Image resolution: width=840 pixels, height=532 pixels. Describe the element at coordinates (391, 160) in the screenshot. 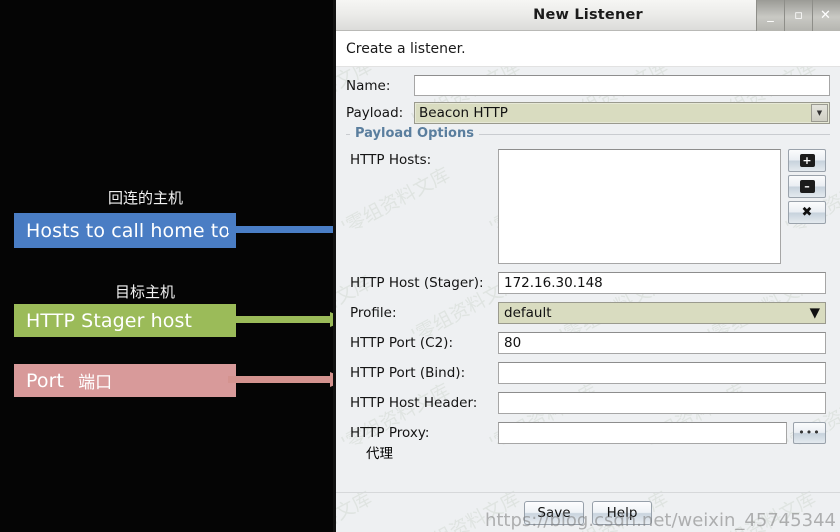

I see `http-hosts-label: HTTP Hosts:` at that location.